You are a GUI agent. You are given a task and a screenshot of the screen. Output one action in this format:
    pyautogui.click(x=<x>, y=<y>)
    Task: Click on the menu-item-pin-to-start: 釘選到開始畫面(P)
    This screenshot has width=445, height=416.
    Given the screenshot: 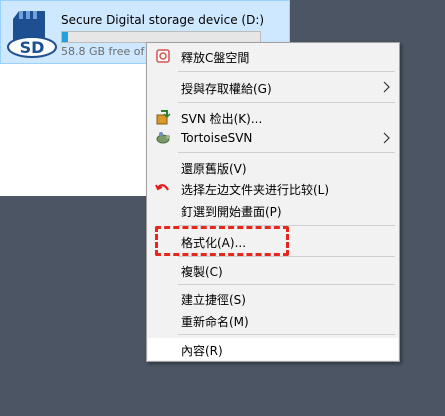 What is the action you would take?
    pyautogui.click(x=273, y=210)
    